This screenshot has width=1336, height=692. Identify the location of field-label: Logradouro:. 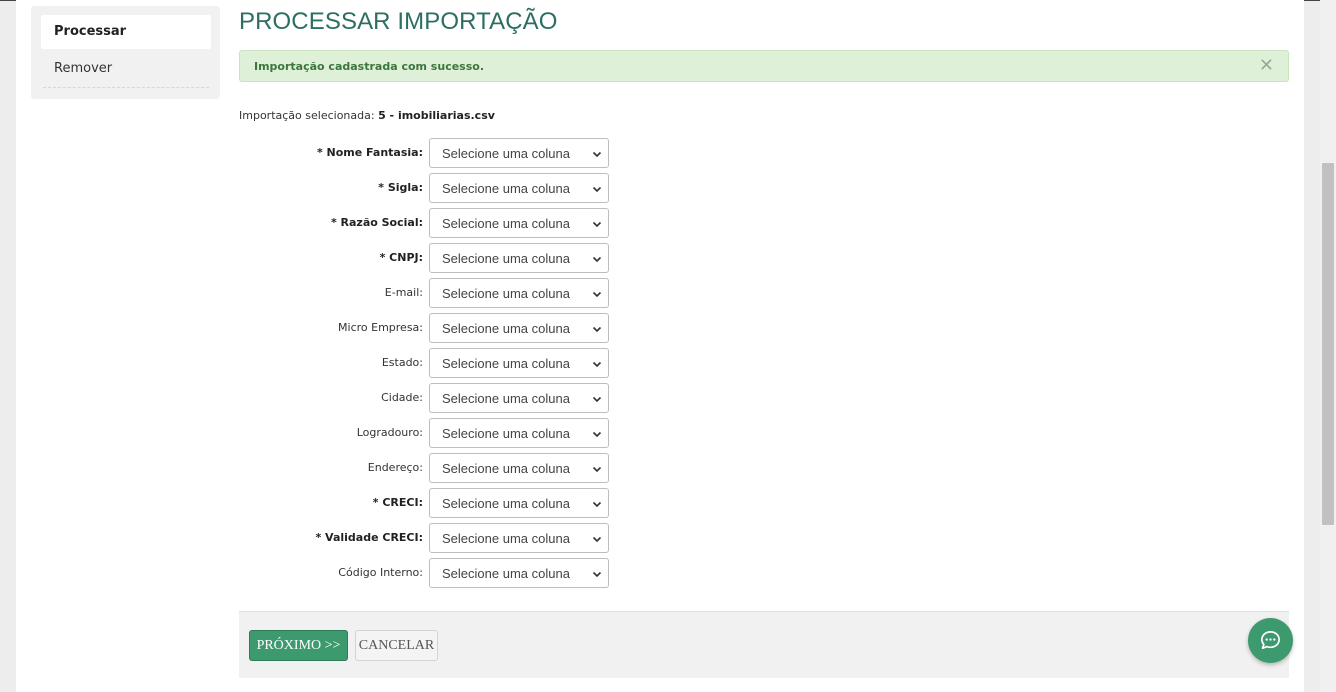
(389, 432).